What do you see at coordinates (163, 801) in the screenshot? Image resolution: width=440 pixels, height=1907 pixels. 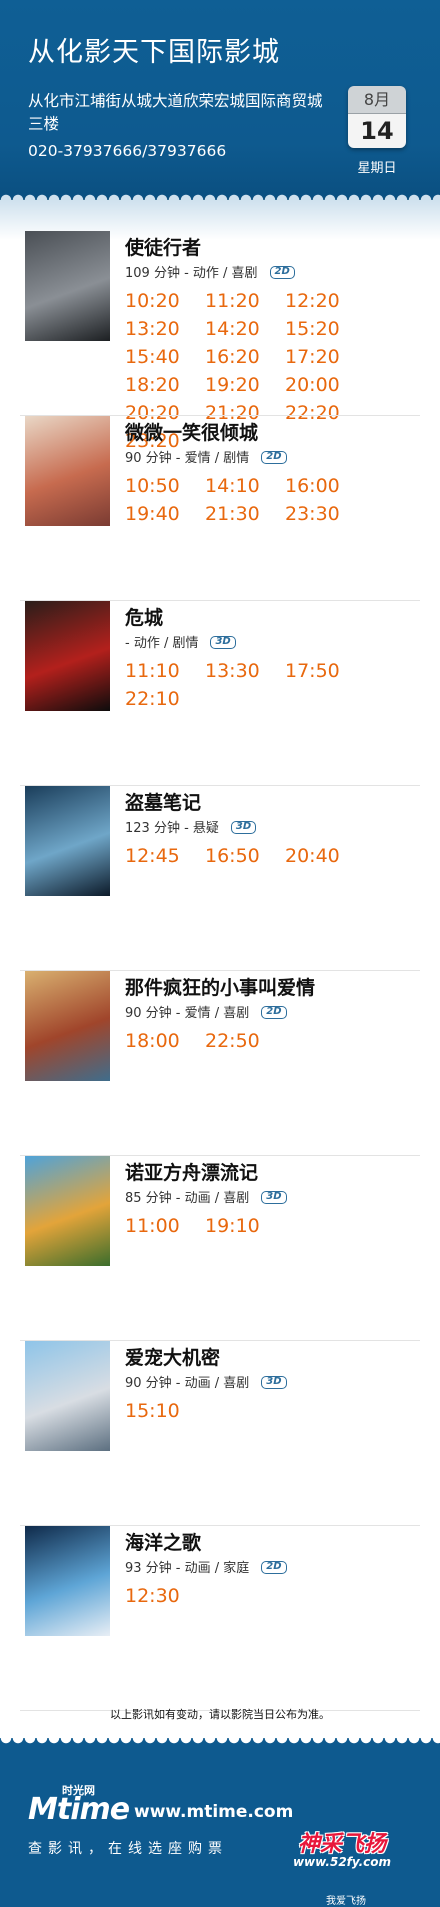 I see `movie-title: 盗墓笔记` at bounding box center [163, 801].